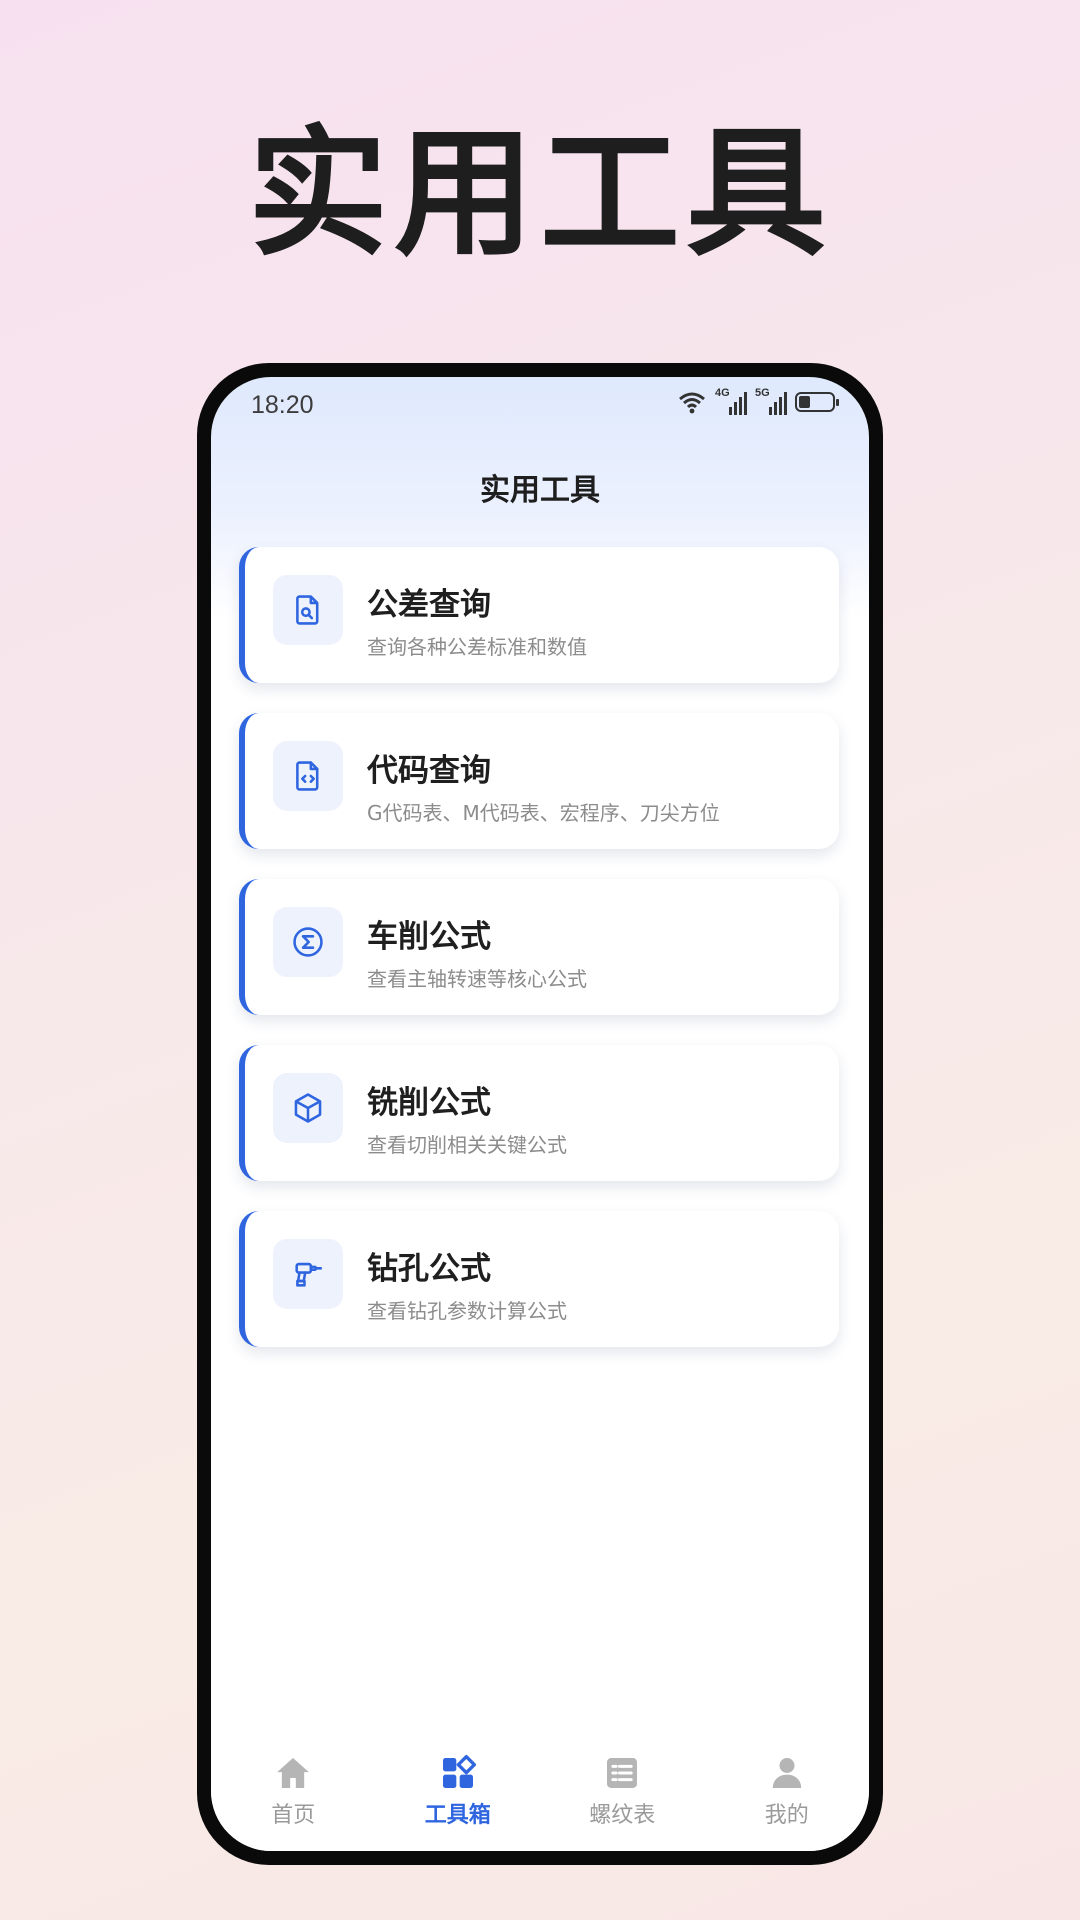 This screenshot has width=1080, height=1920. I want to click on home-icon, so click(293, 1773).